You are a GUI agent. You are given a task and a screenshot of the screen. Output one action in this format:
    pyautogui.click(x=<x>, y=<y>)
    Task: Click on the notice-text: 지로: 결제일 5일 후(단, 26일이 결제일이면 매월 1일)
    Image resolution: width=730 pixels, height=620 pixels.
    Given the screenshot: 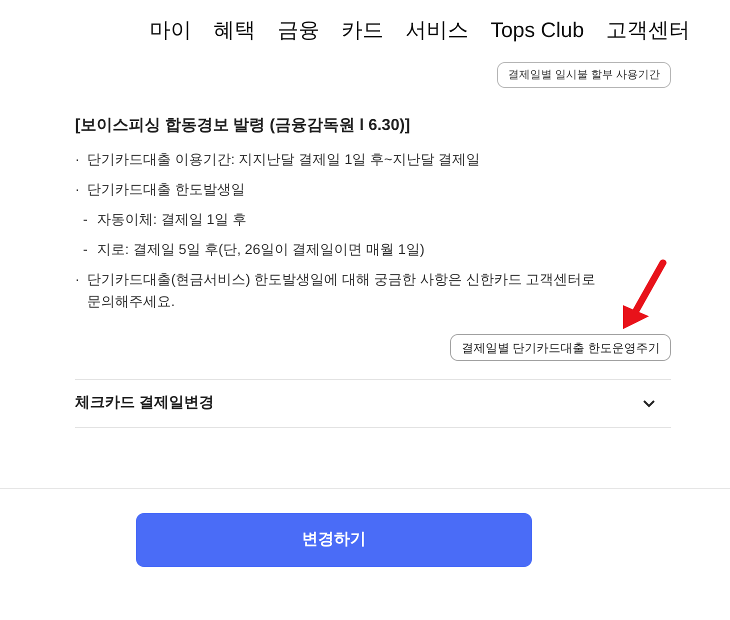 What is the action you would take?
    pyautogui.click(x=261, y=249)
    